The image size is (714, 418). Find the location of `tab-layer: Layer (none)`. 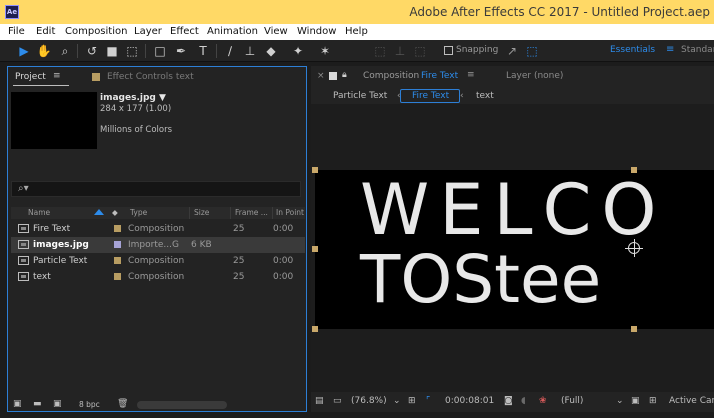

tab-layer: Layer (none) is located at coordinates (534, 76).